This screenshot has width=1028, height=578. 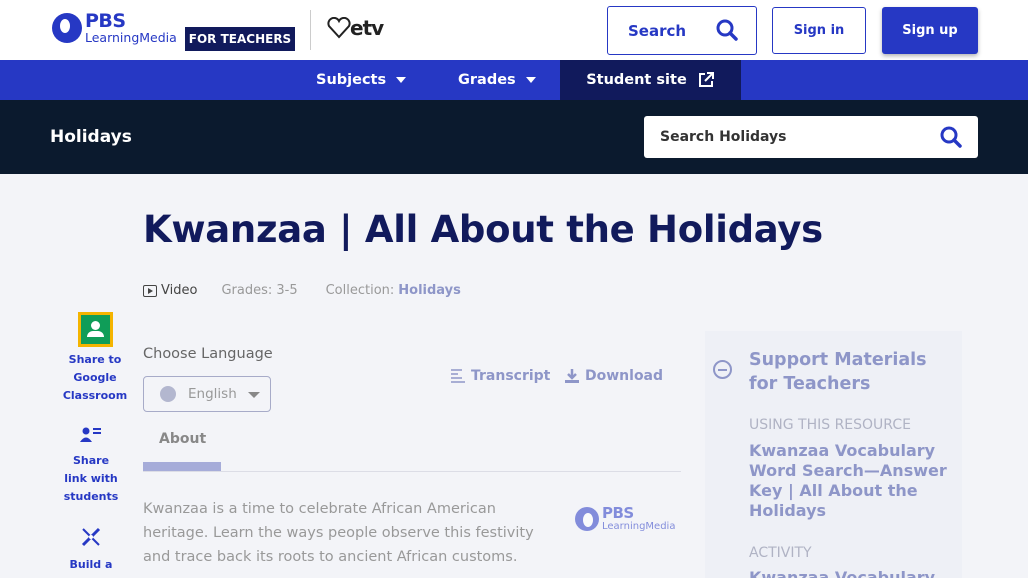 I want to click on build-lesson-label: Build a, so click(x=91, y=564).